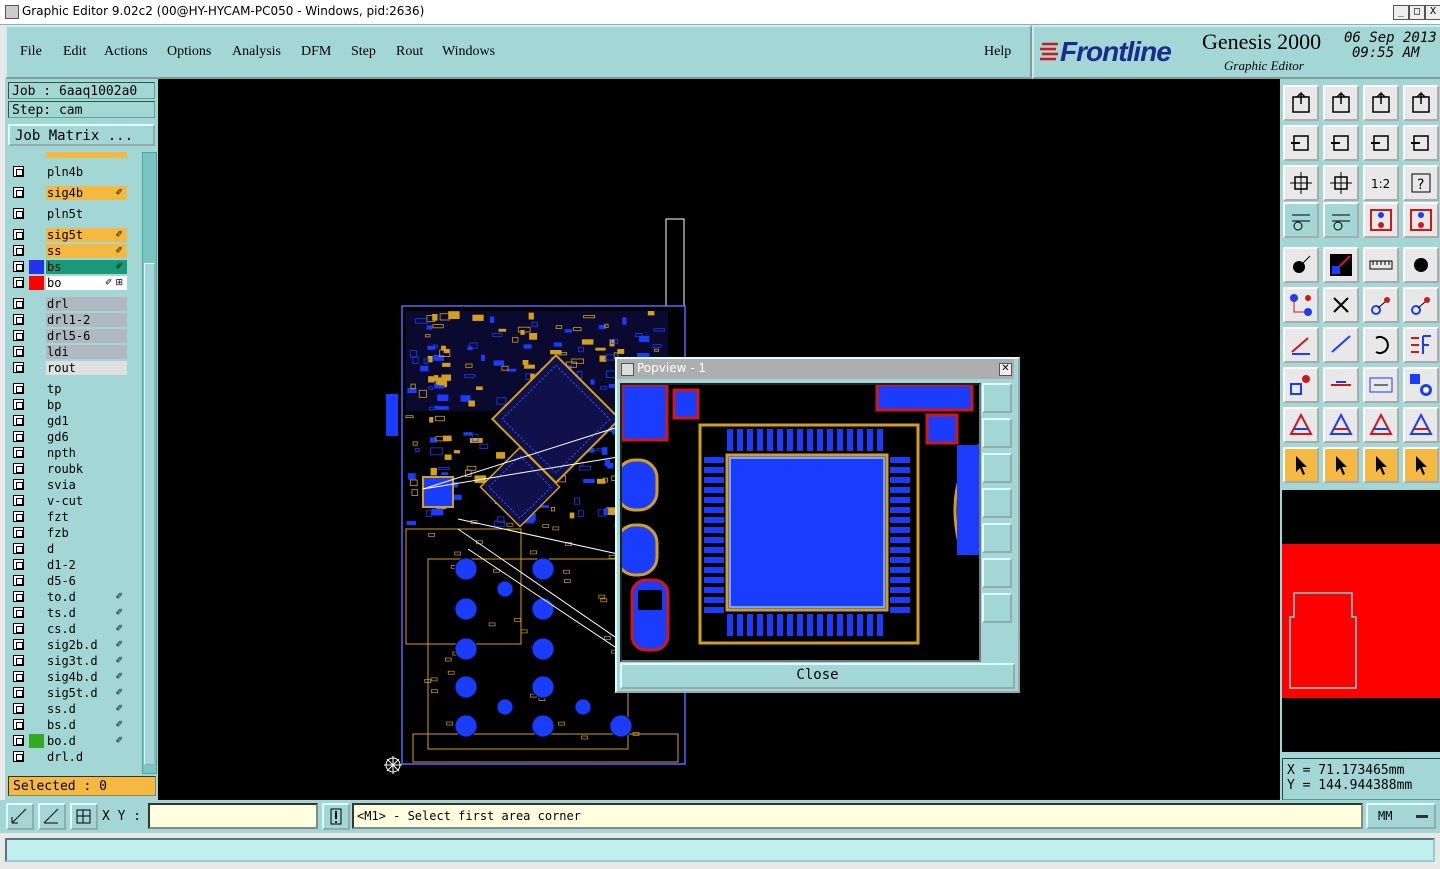 This screenshot has height=869, width=1440. Describe the element at coordinates (1341, 465) in the screenshot. I see `select-cursor2-icon` at that location.